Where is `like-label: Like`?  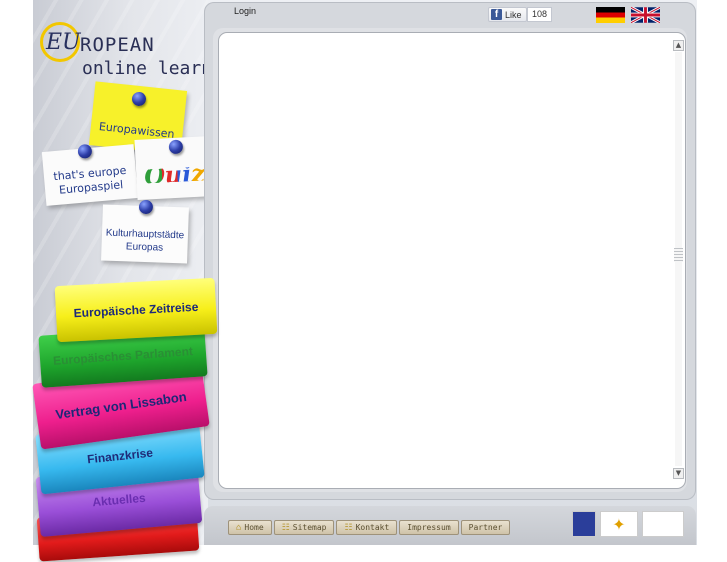 like-label: Like is located at coordinates (513, 14).